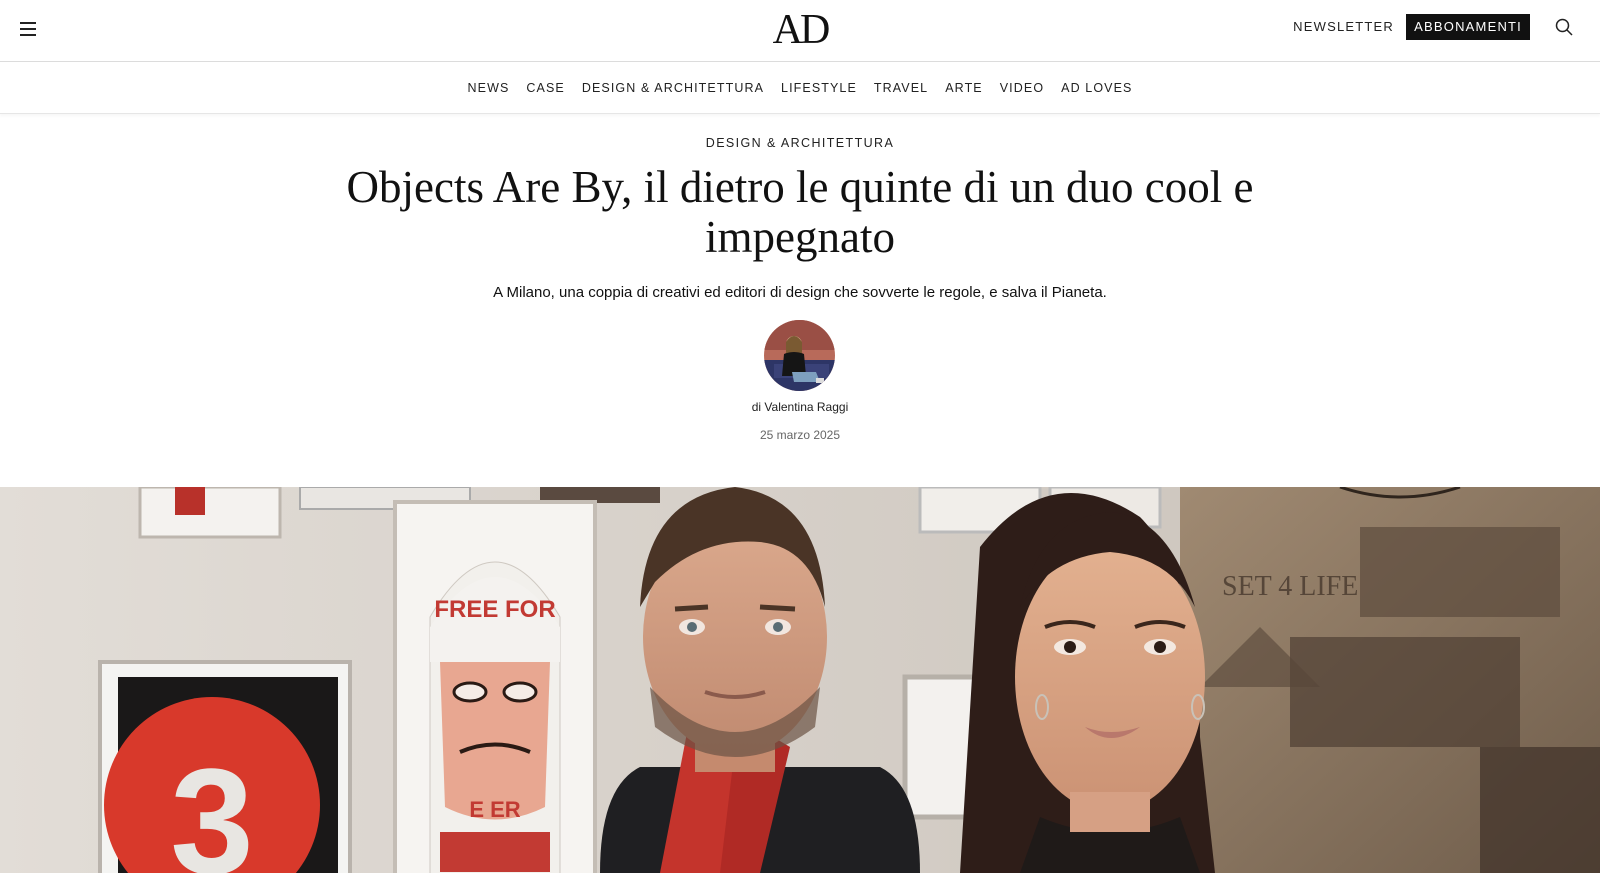 The image size is (1600, 873). I want to click on article-byline: di Valentina Raggi, so click(800, 407).